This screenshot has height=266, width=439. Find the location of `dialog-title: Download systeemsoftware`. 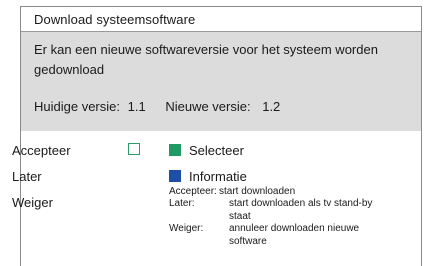

dialog-title: Download systeemsoftware is located at coordinates (115, 19).